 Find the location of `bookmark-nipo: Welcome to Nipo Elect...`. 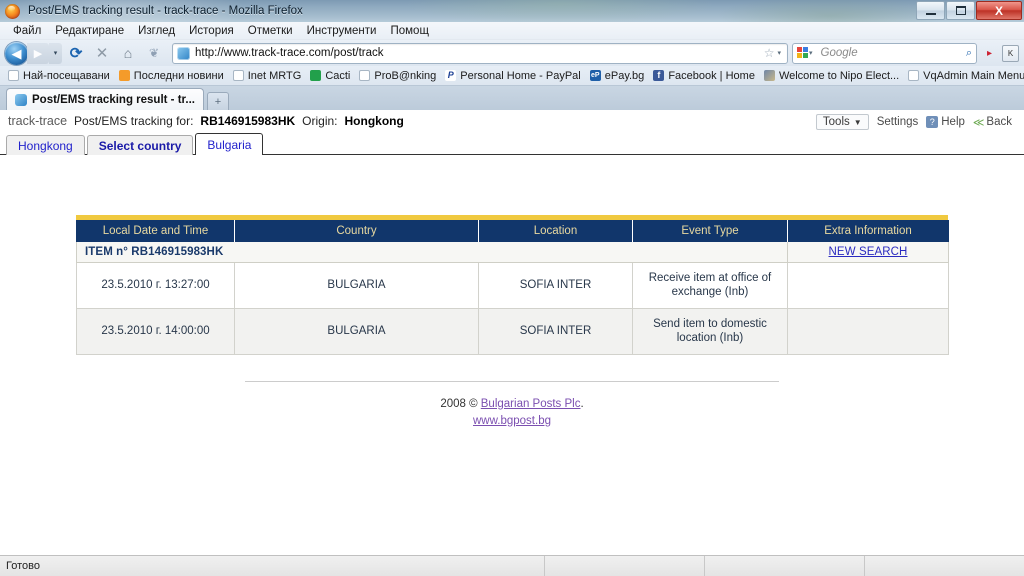

bookmark-nipo: Welcome to Nipo Elect... is located at coordinates (831, 76).